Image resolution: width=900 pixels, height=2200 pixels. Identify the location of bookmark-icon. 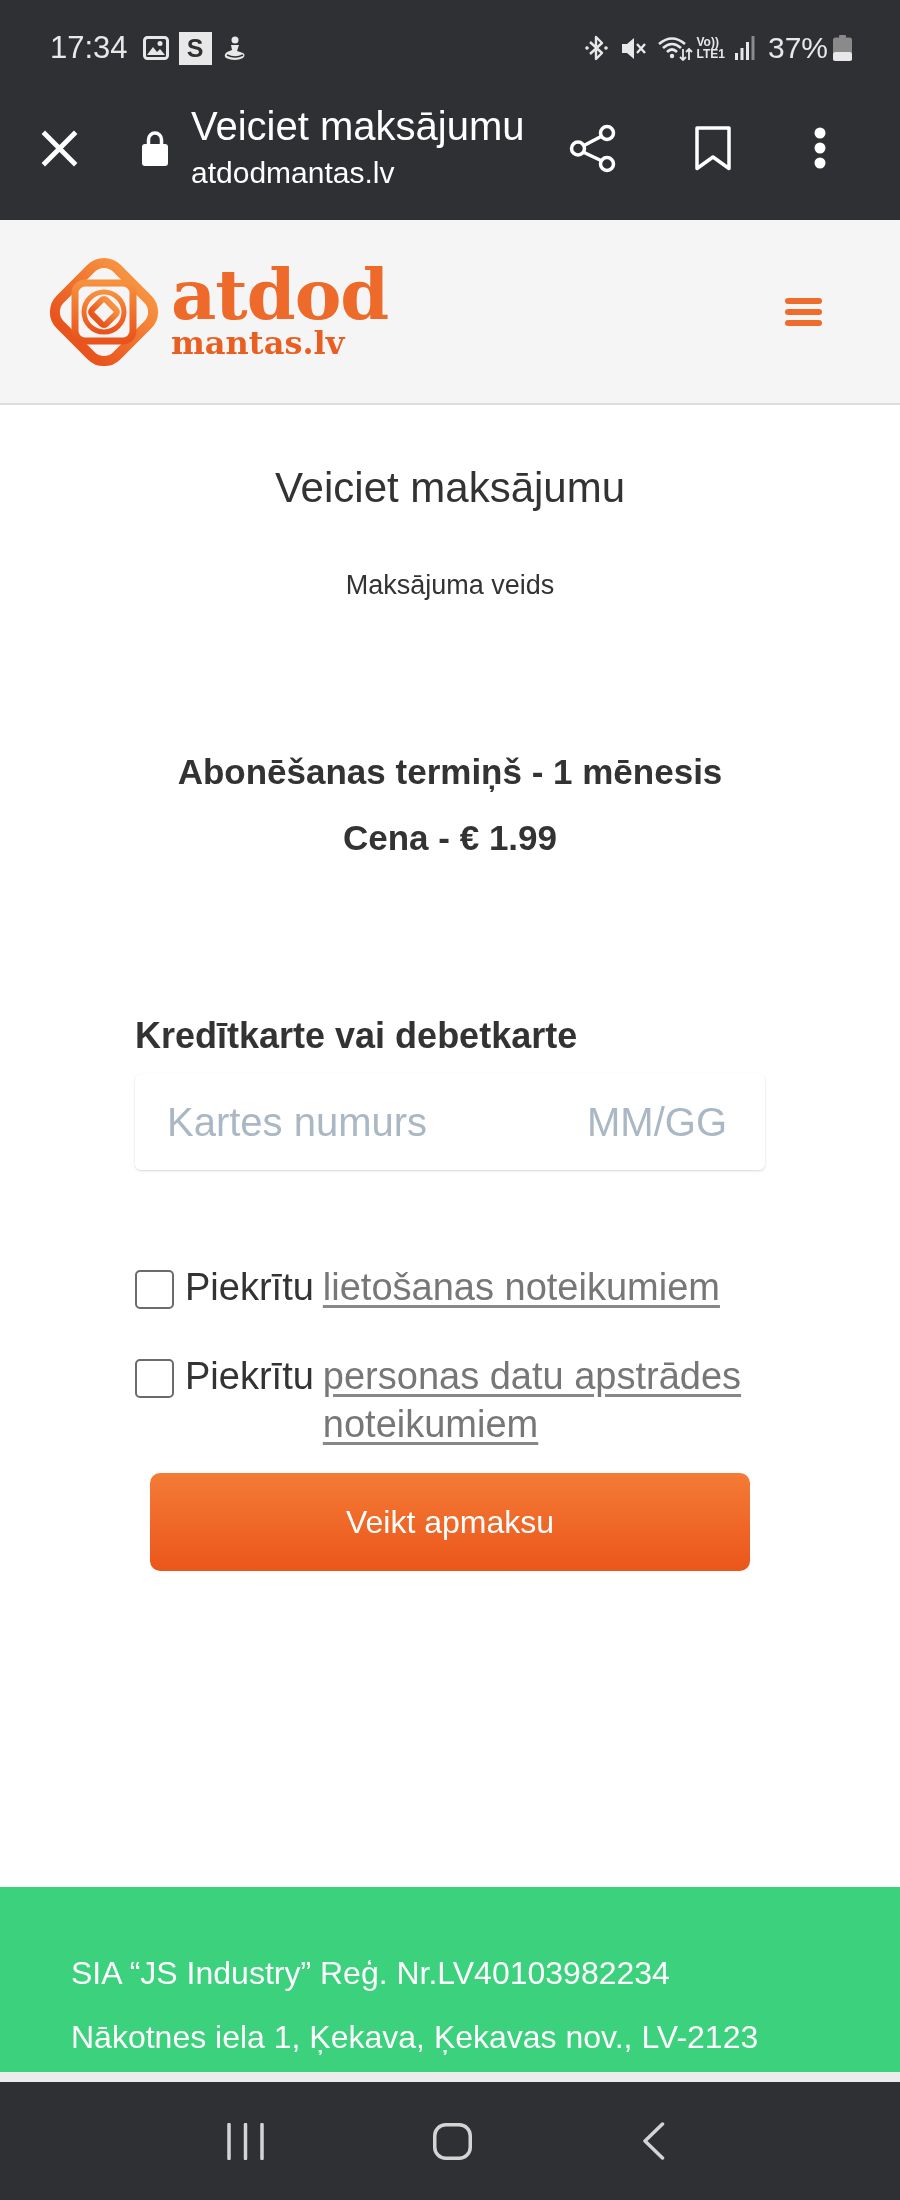
(713, 148).